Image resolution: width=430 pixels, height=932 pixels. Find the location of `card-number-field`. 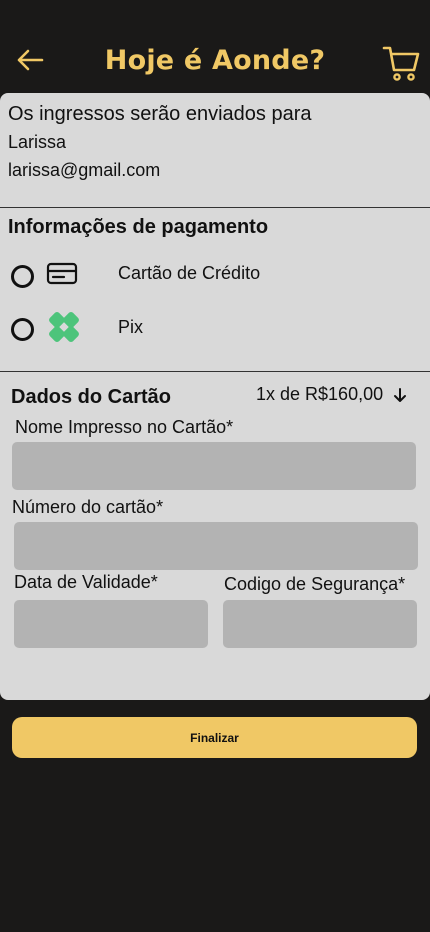

card-number-field is located at coordinates (216, 546).